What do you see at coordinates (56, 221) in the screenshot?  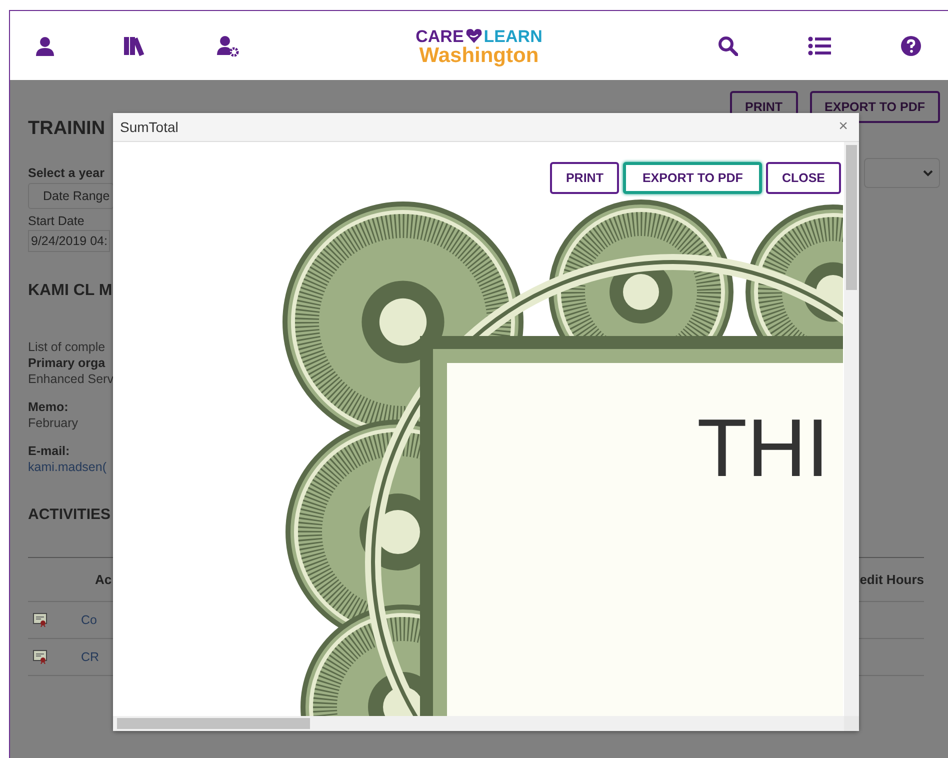 I see `field-label: Start Date` at bounding box center [56, 221].